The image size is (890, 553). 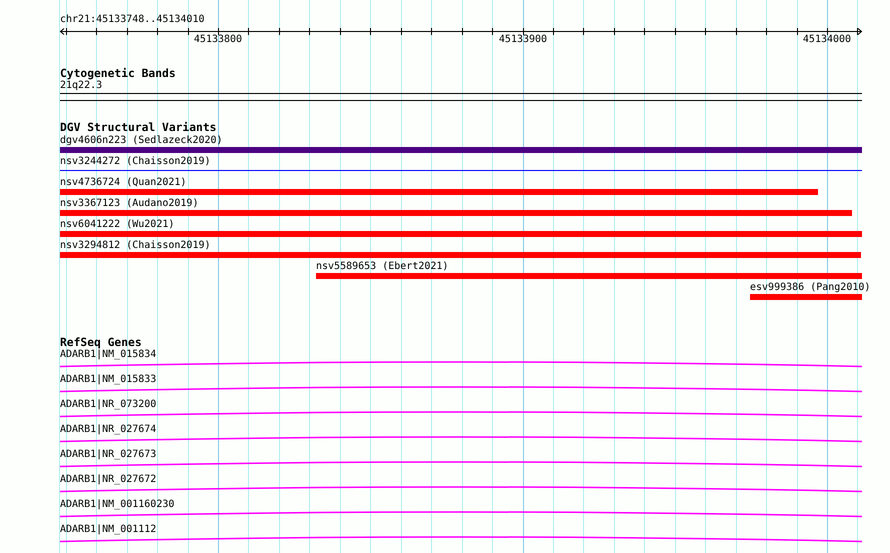 What do you see at coordinates (382, 267) in the screenshot?
I see `variant-label: nsv5589653 (Ebert2021)` at bounding box center [382, 267].